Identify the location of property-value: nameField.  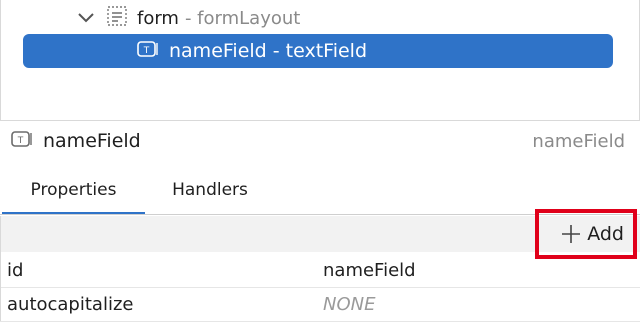
(369, 270).